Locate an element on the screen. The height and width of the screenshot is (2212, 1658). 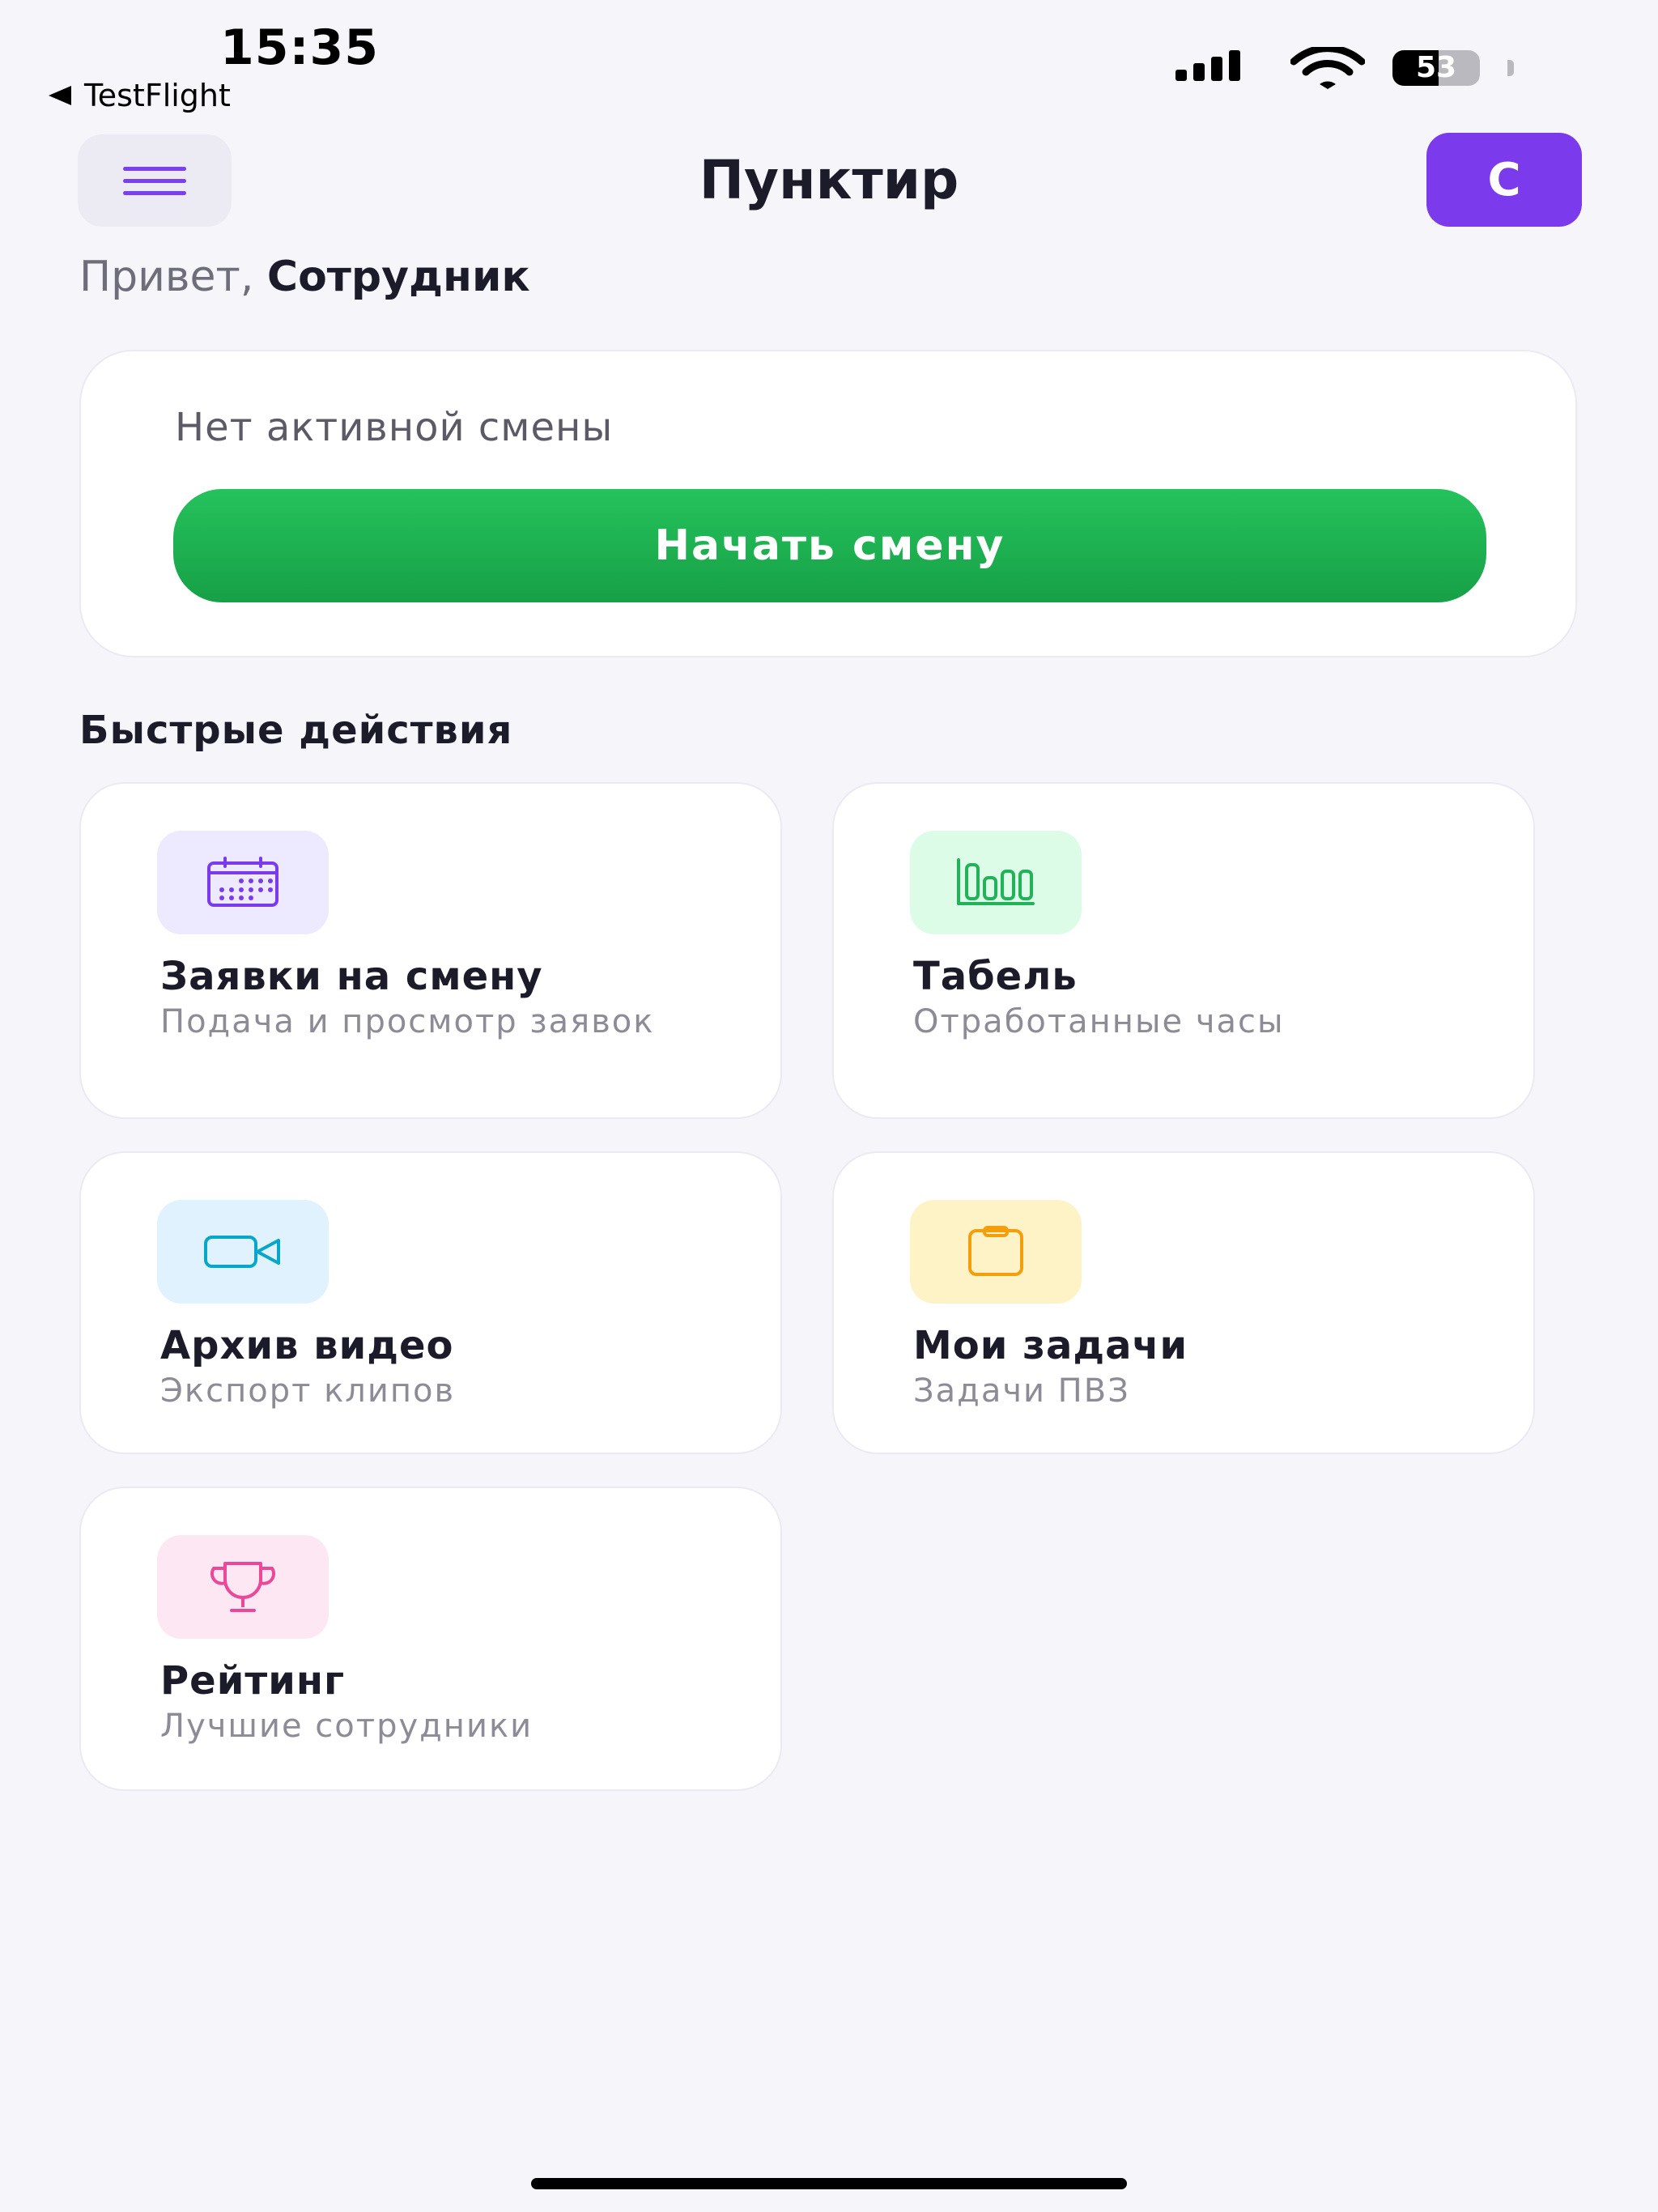
calendar-icon is located at coordinates (242, 882).